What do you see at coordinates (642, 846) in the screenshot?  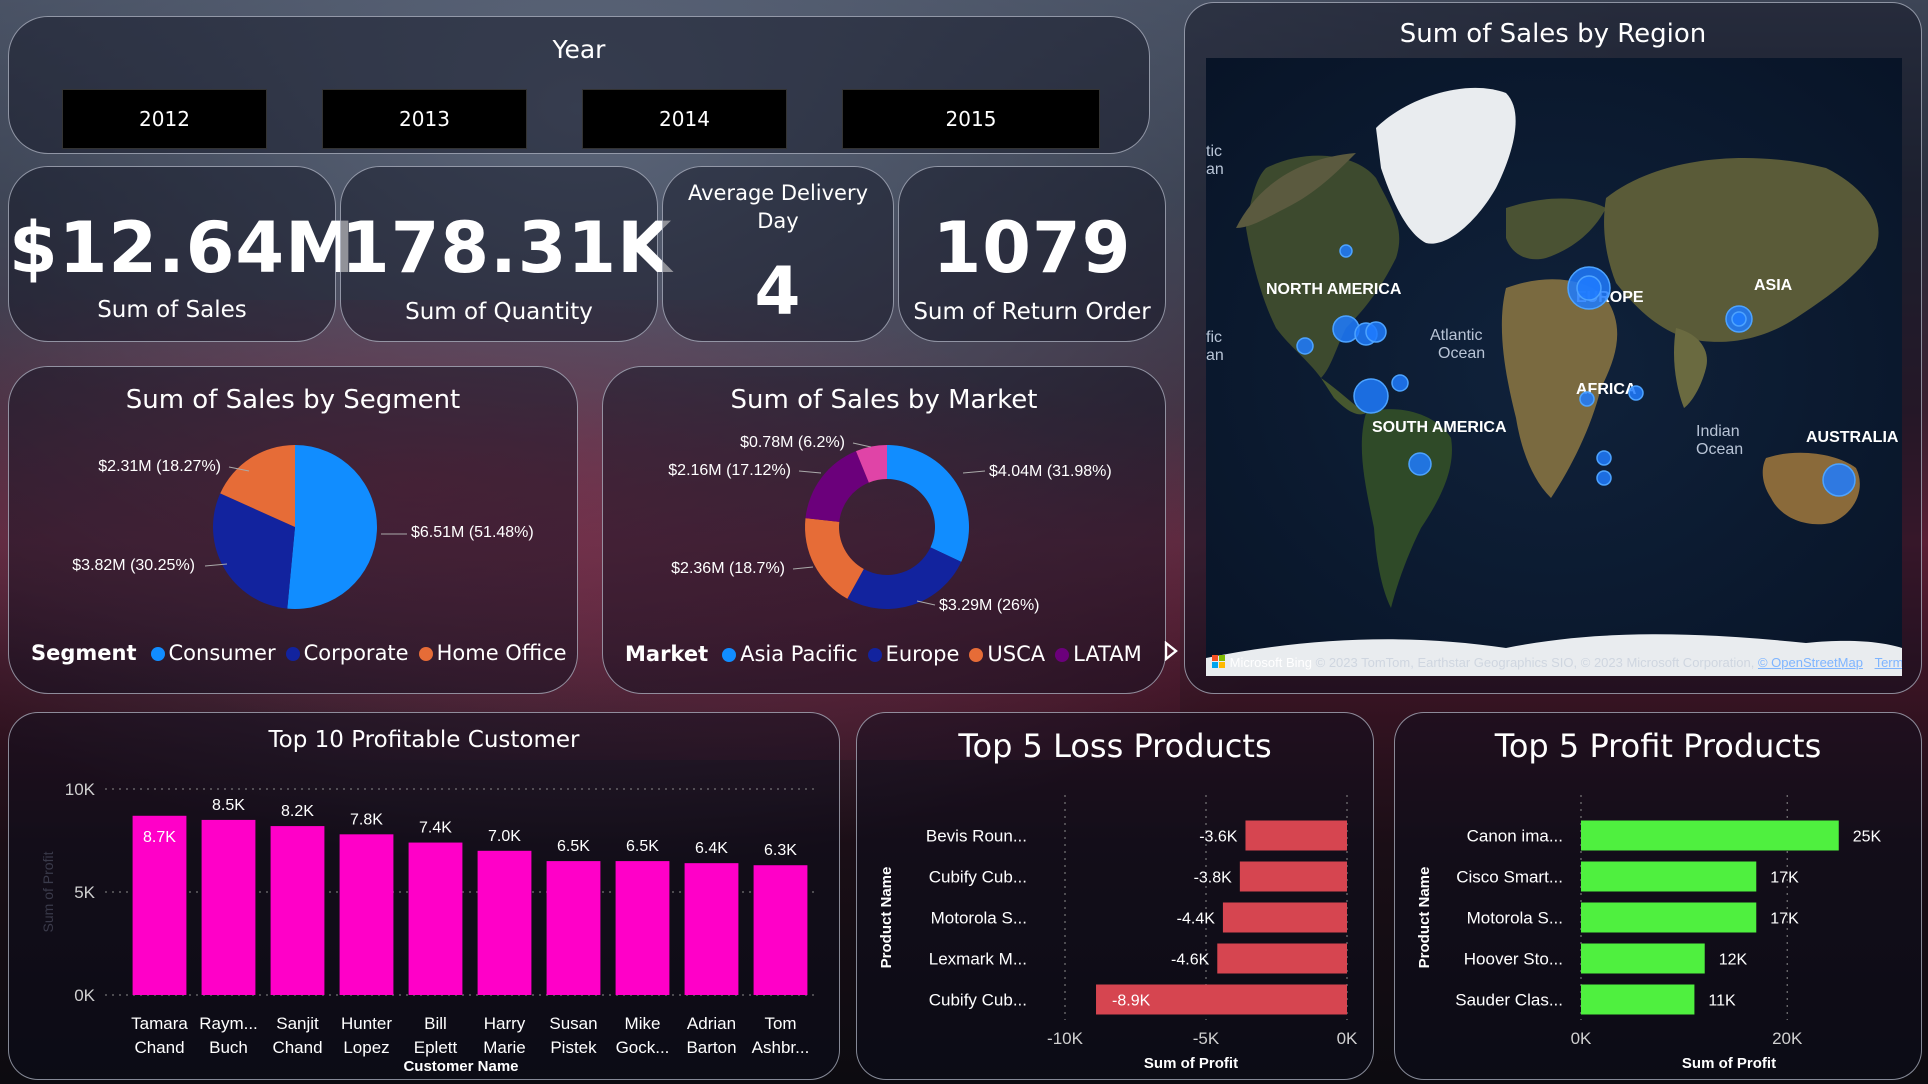 I see `bar-data-label: 6.5K` at bounding box center [642, 846].